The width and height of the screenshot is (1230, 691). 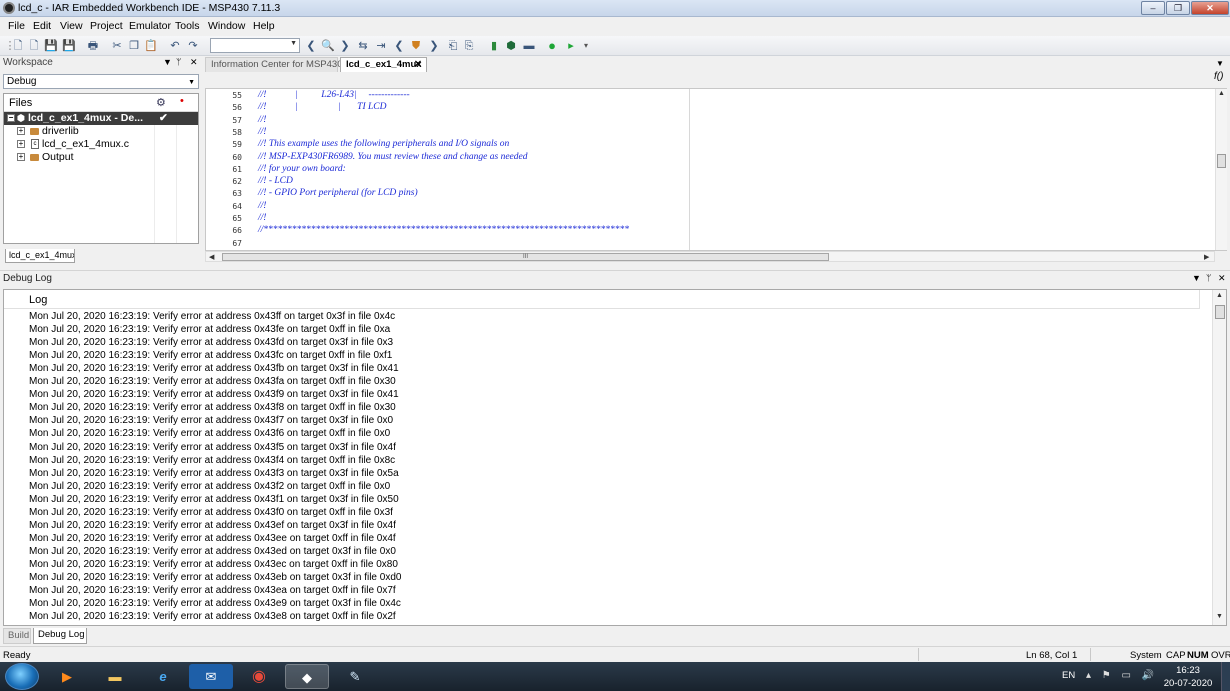 I want to click on collapse-icon: −, so click(x=11, y=118).